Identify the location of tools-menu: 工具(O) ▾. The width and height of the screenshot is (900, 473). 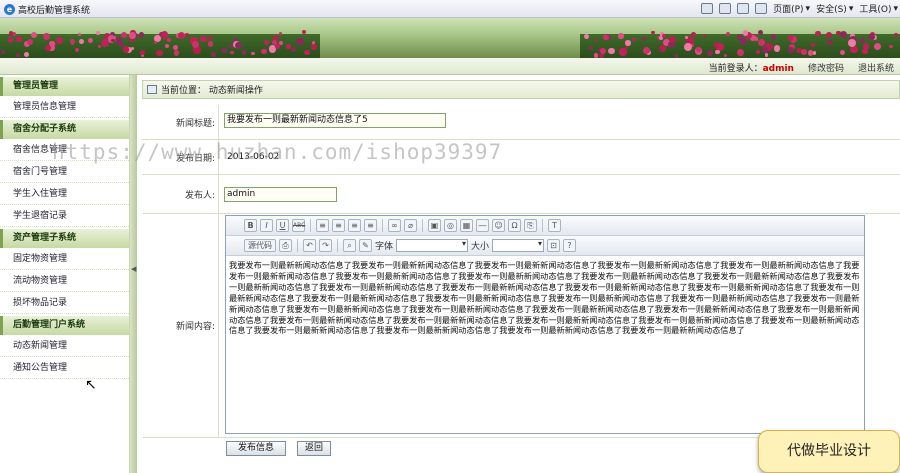
(878, 9).